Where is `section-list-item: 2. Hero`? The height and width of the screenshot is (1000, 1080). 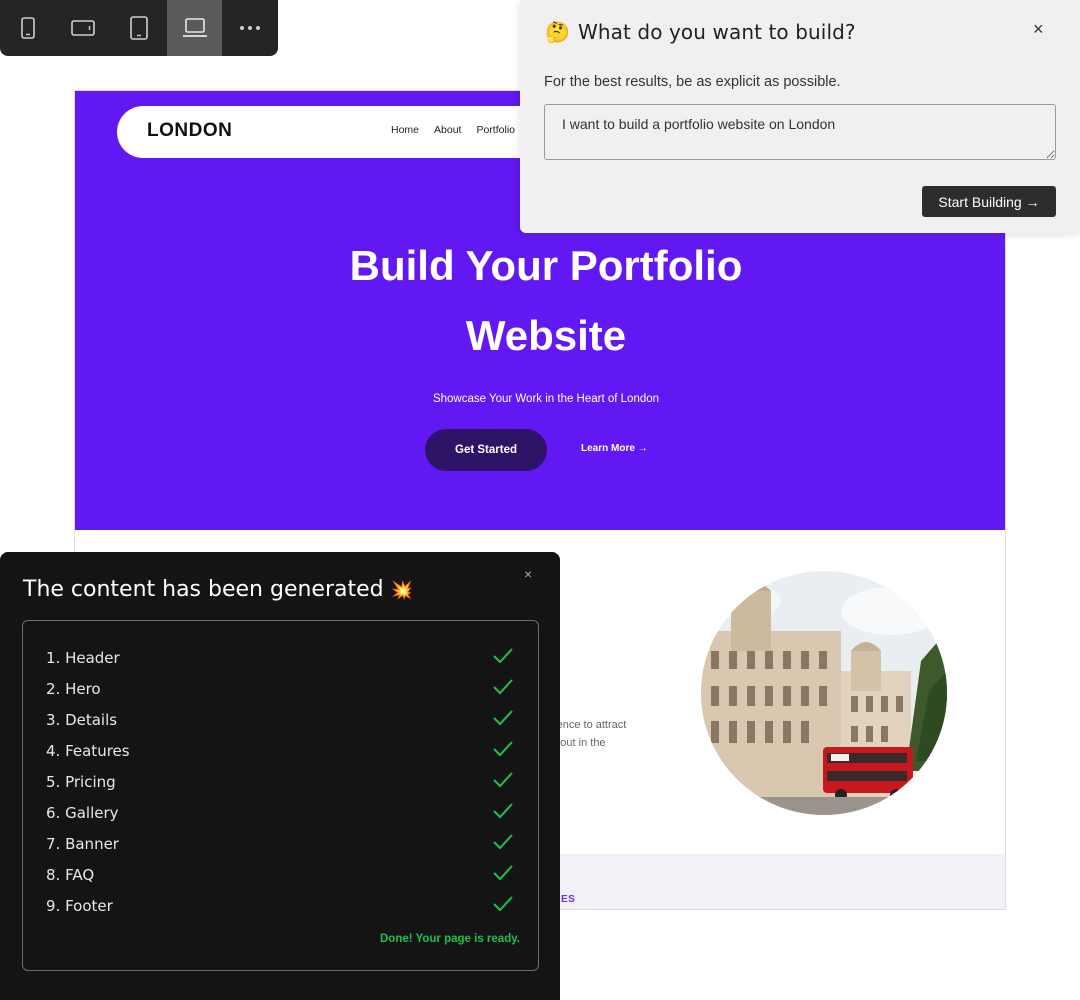 section-list-item: 2. Hero is located at coordinates (280, 689).